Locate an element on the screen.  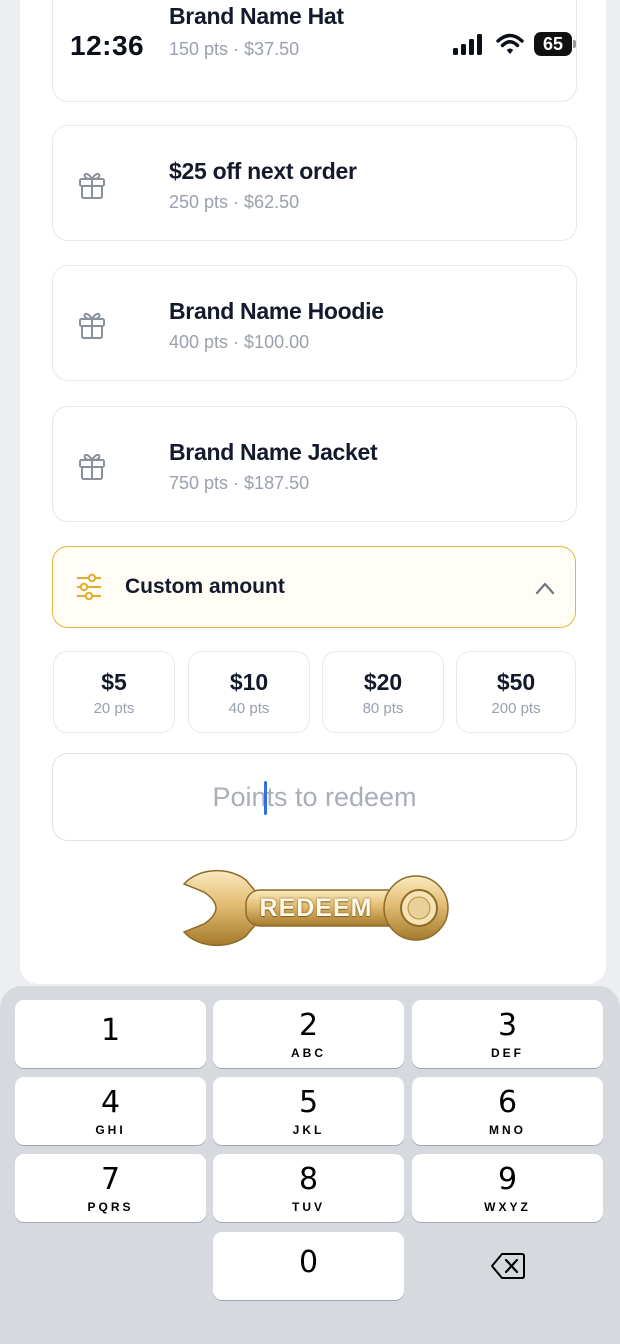
quick-amount-20: $20 80 pts is located at coordinates (383, 692).